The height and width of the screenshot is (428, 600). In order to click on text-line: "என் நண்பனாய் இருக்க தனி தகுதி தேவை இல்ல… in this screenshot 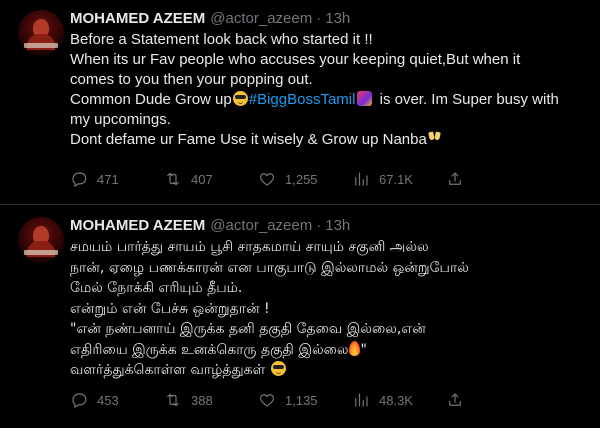, I will do `click(248, 329)`.